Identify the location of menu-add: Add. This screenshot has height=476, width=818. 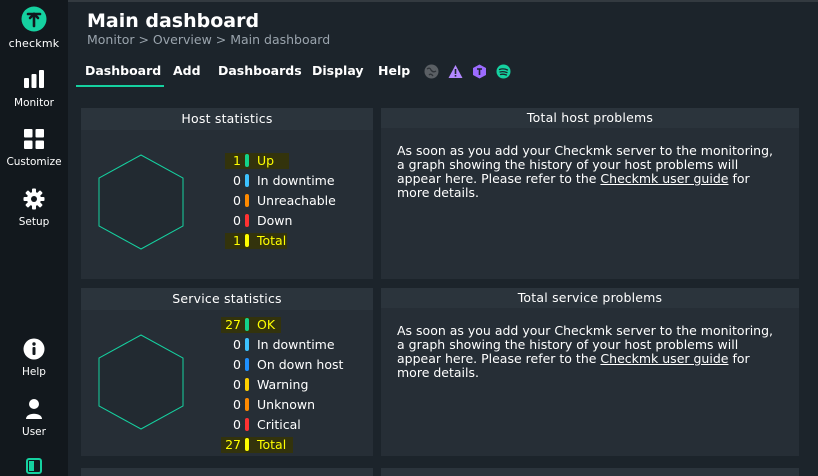
(187, 71).